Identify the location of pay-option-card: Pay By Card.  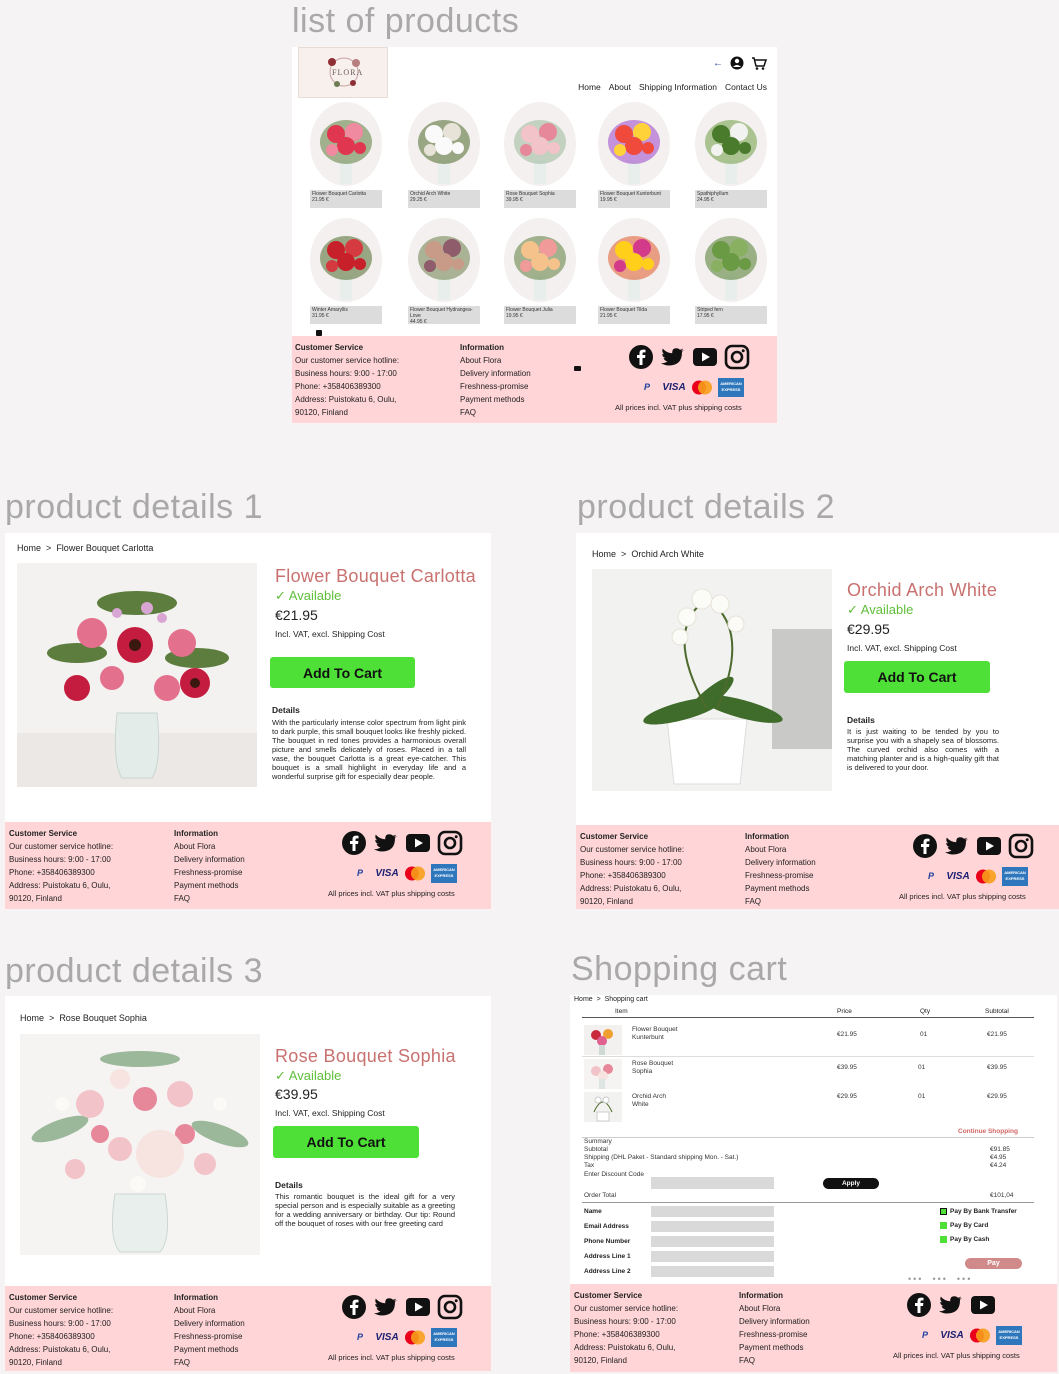
(964, 1225).